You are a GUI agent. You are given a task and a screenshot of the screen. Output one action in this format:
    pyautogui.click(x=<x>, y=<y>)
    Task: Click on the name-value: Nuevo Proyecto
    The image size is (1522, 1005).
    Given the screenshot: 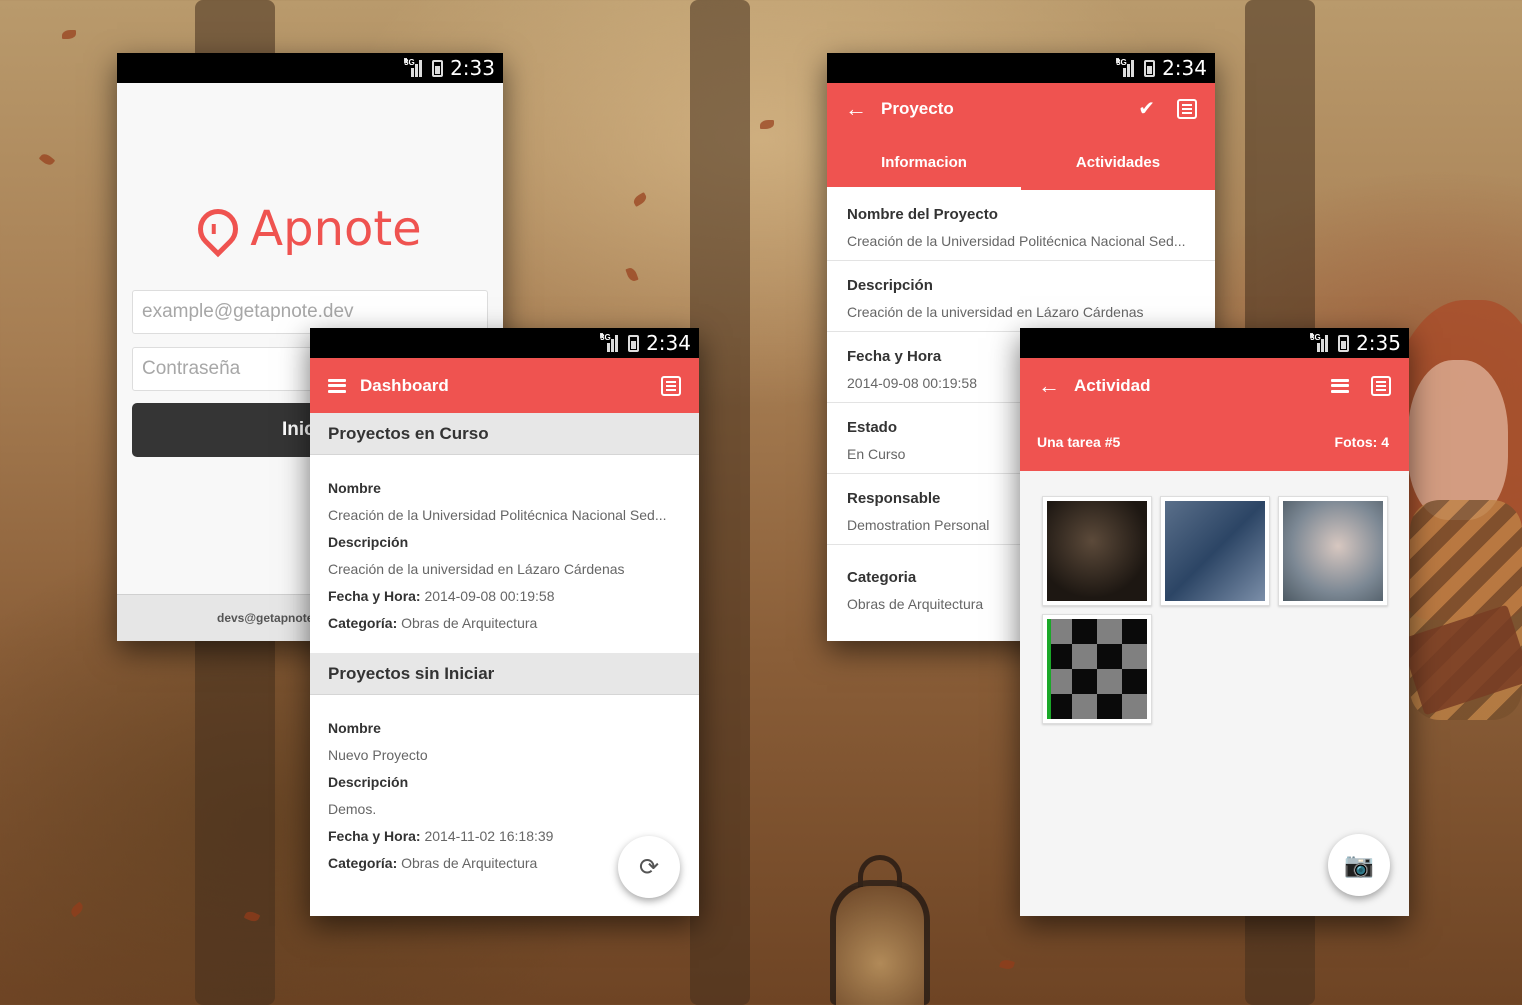 What is the action you would take?
    pyautogui.click(x=378, y=755)
    